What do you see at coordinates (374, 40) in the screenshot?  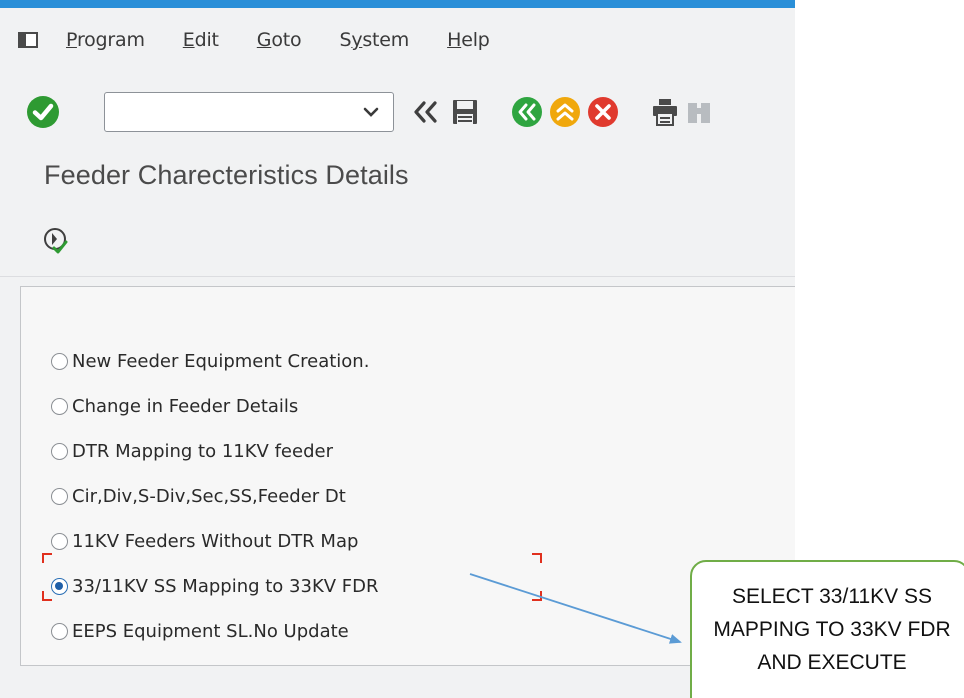 I see `menu-system: System` at bounding box center [374, 40].